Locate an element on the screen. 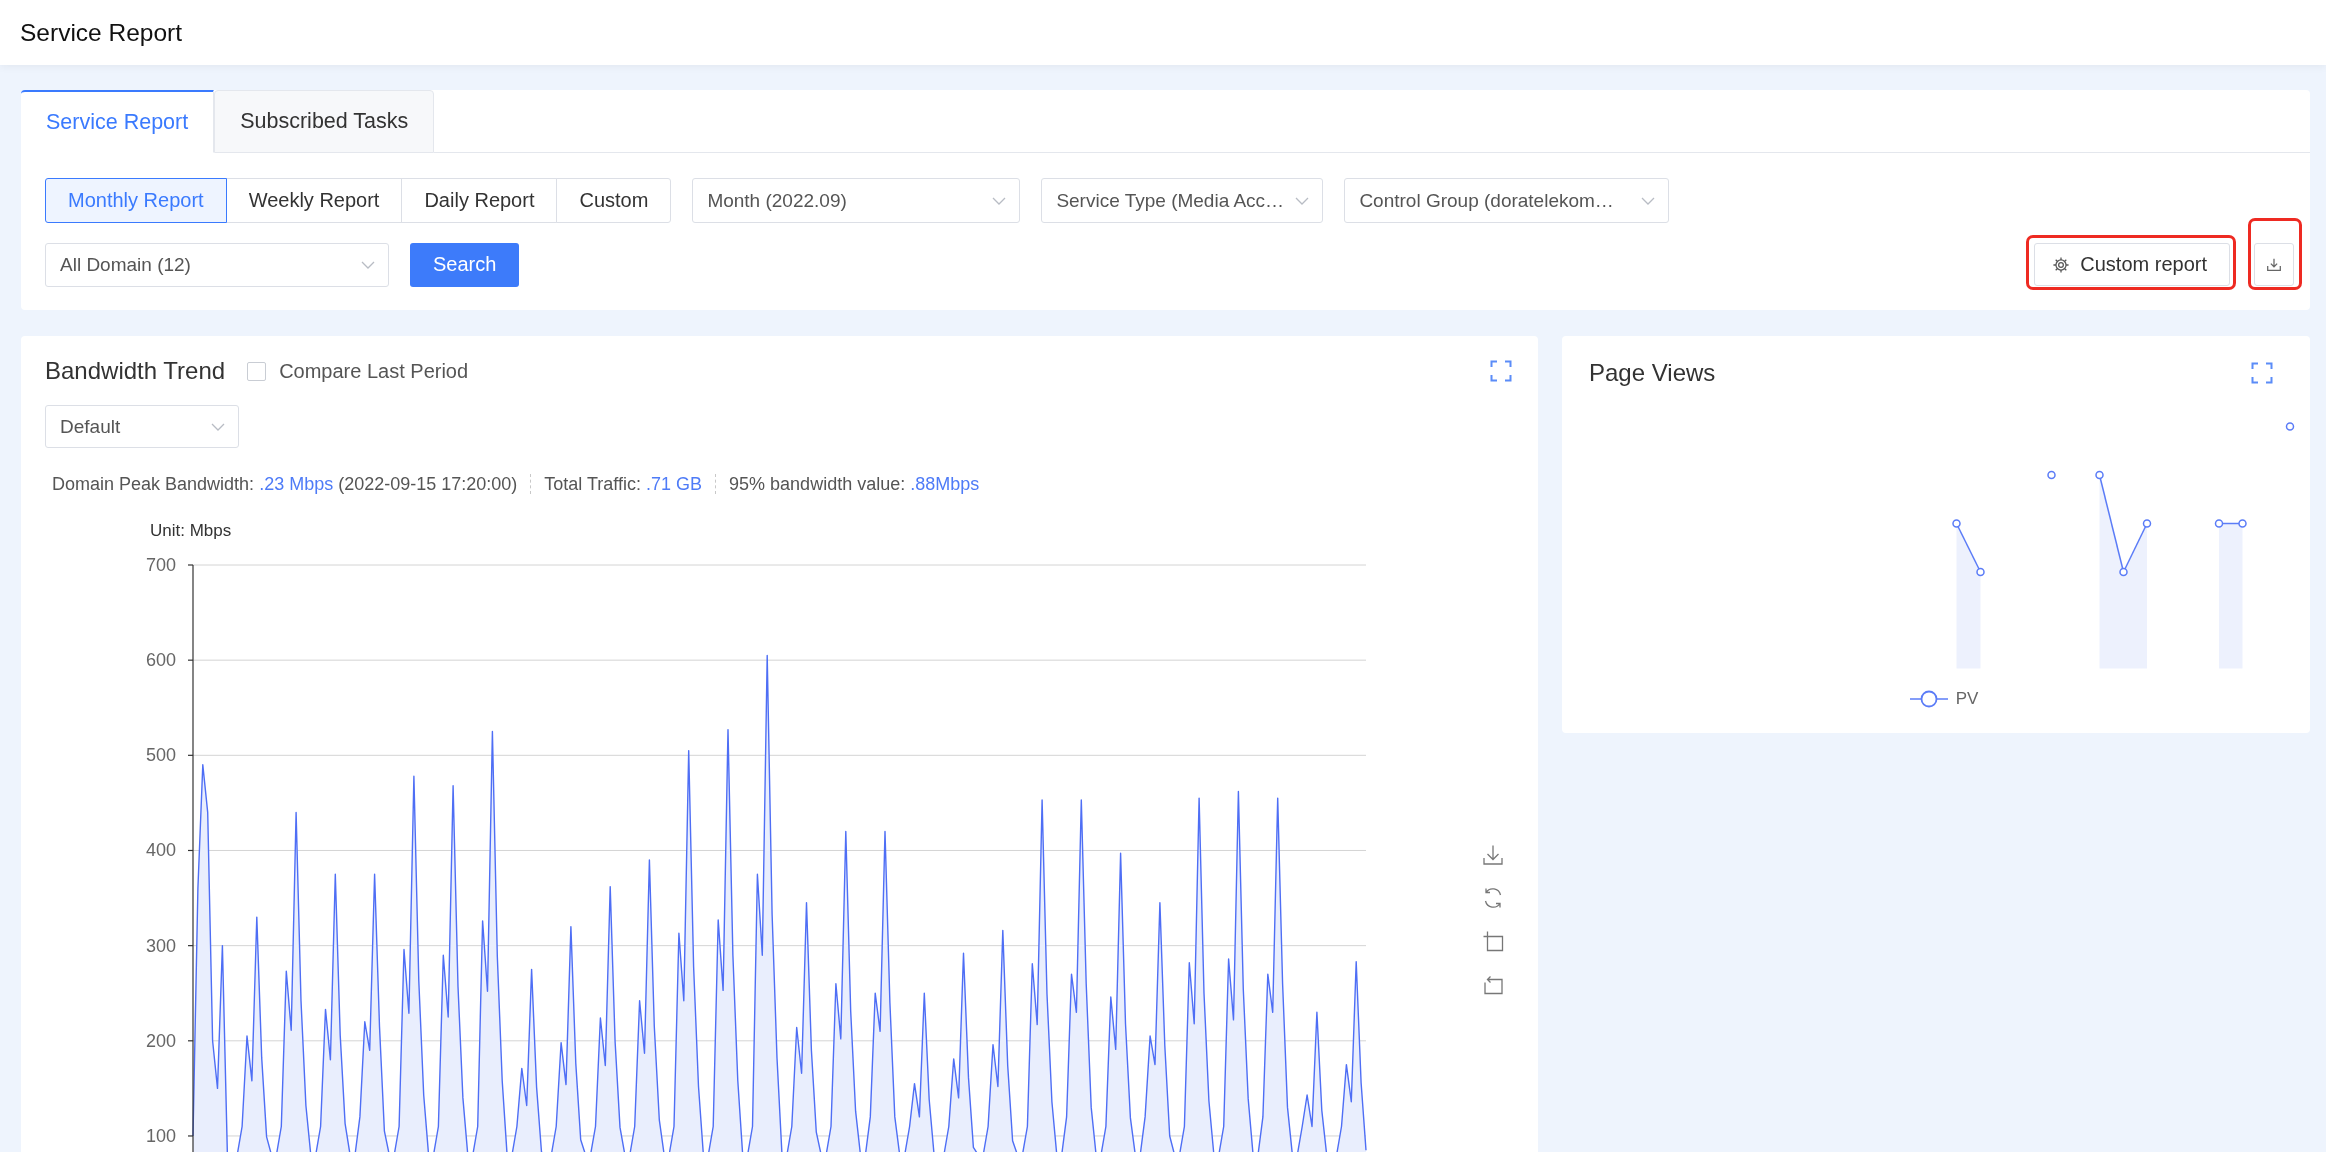 The width and height of the screenshot is (2326, 1152). settings-icon is located at coordinates (2061, 264).